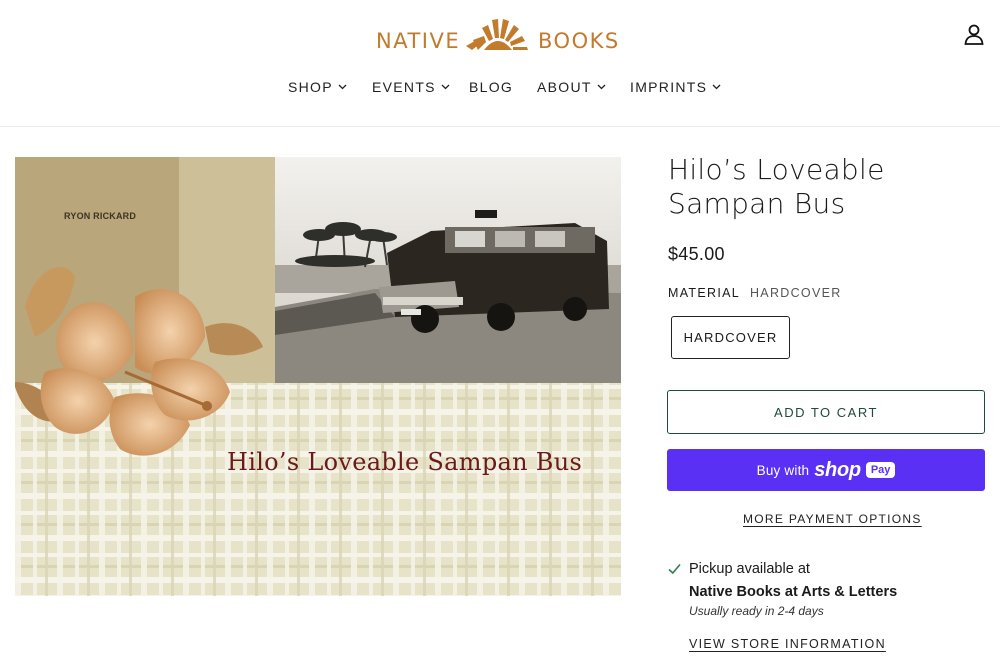 The image size is (1000, 658). What do you see at coordinates (776, 186) in the screenshot?
I see `product-title: Hilo’s Loveable Sampan Bus` at bounding box center [776, 186].